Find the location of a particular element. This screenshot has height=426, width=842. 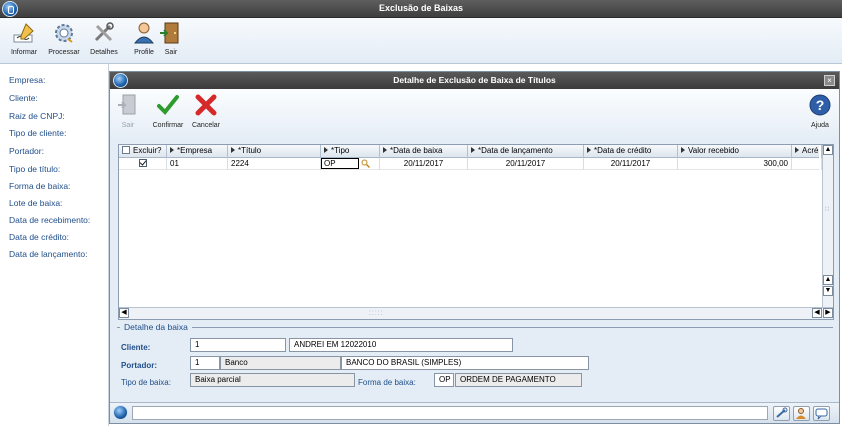

excluir-cell is located at coordinates (143, 164).